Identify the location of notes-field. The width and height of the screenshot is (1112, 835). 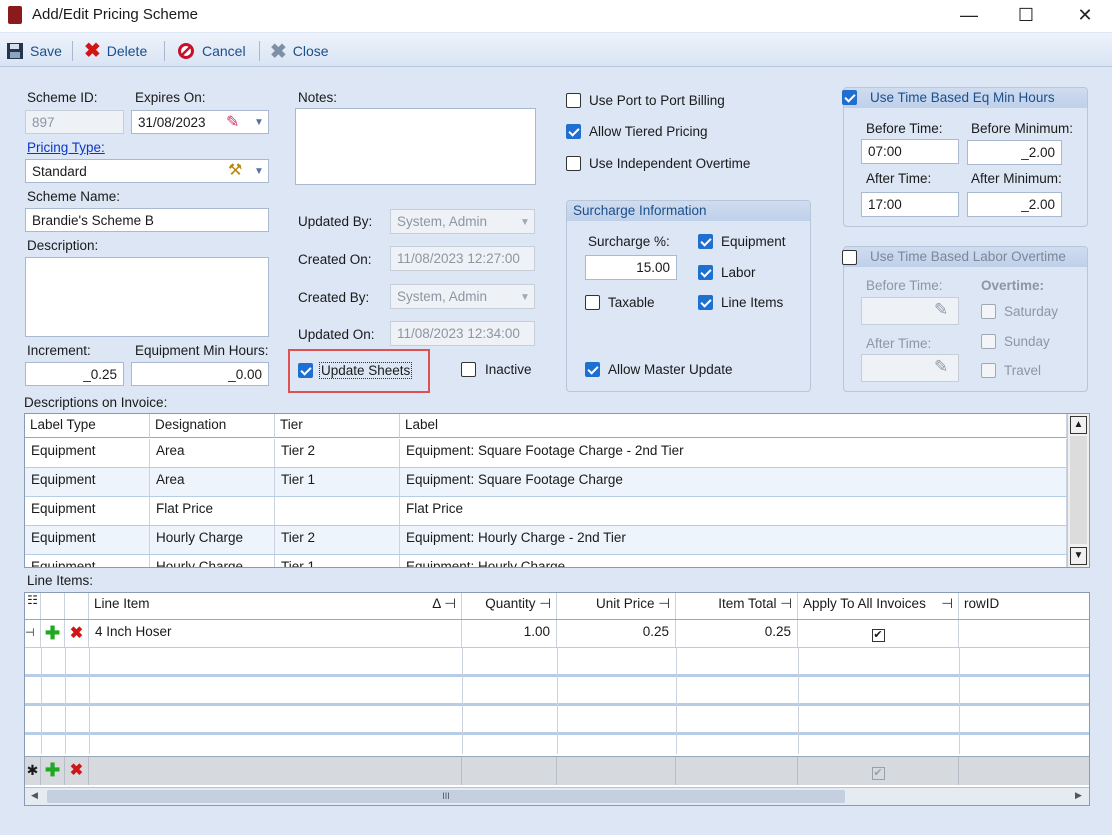
(415, 146).